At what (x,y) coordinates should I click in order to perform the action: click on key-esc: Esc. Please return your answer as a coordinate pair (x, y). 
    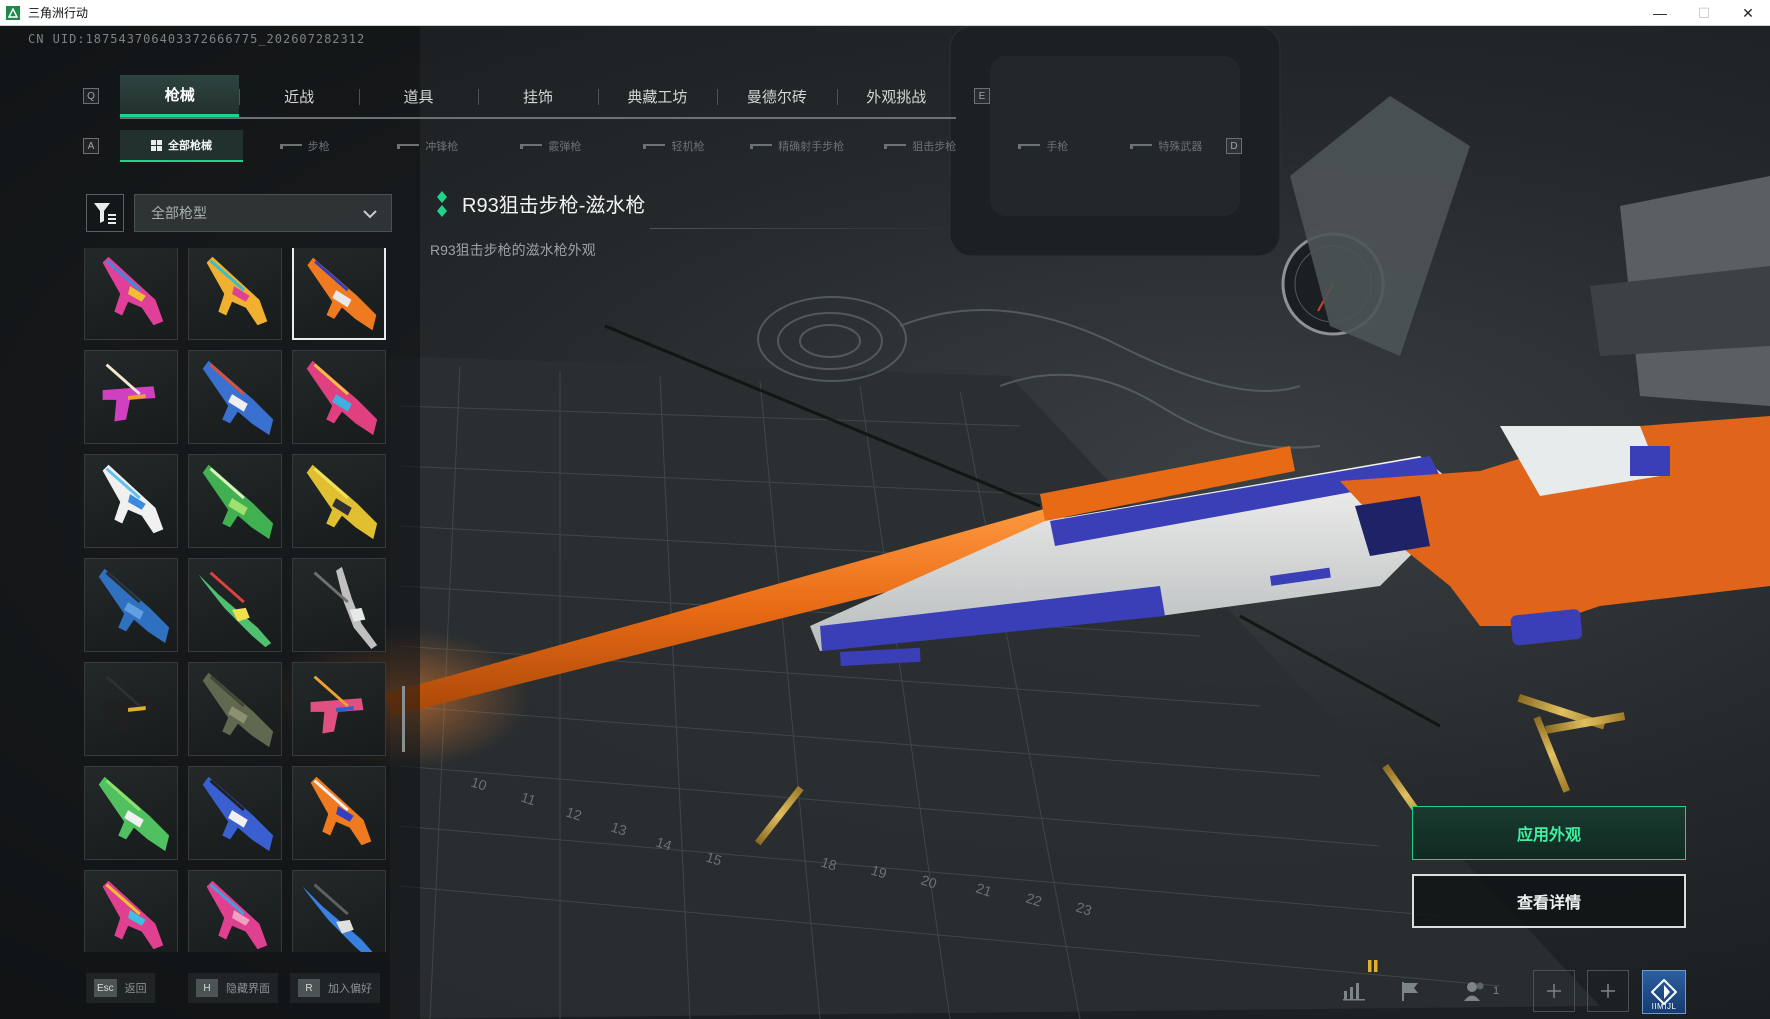
    Looking at the image, I should click on (105, 988).